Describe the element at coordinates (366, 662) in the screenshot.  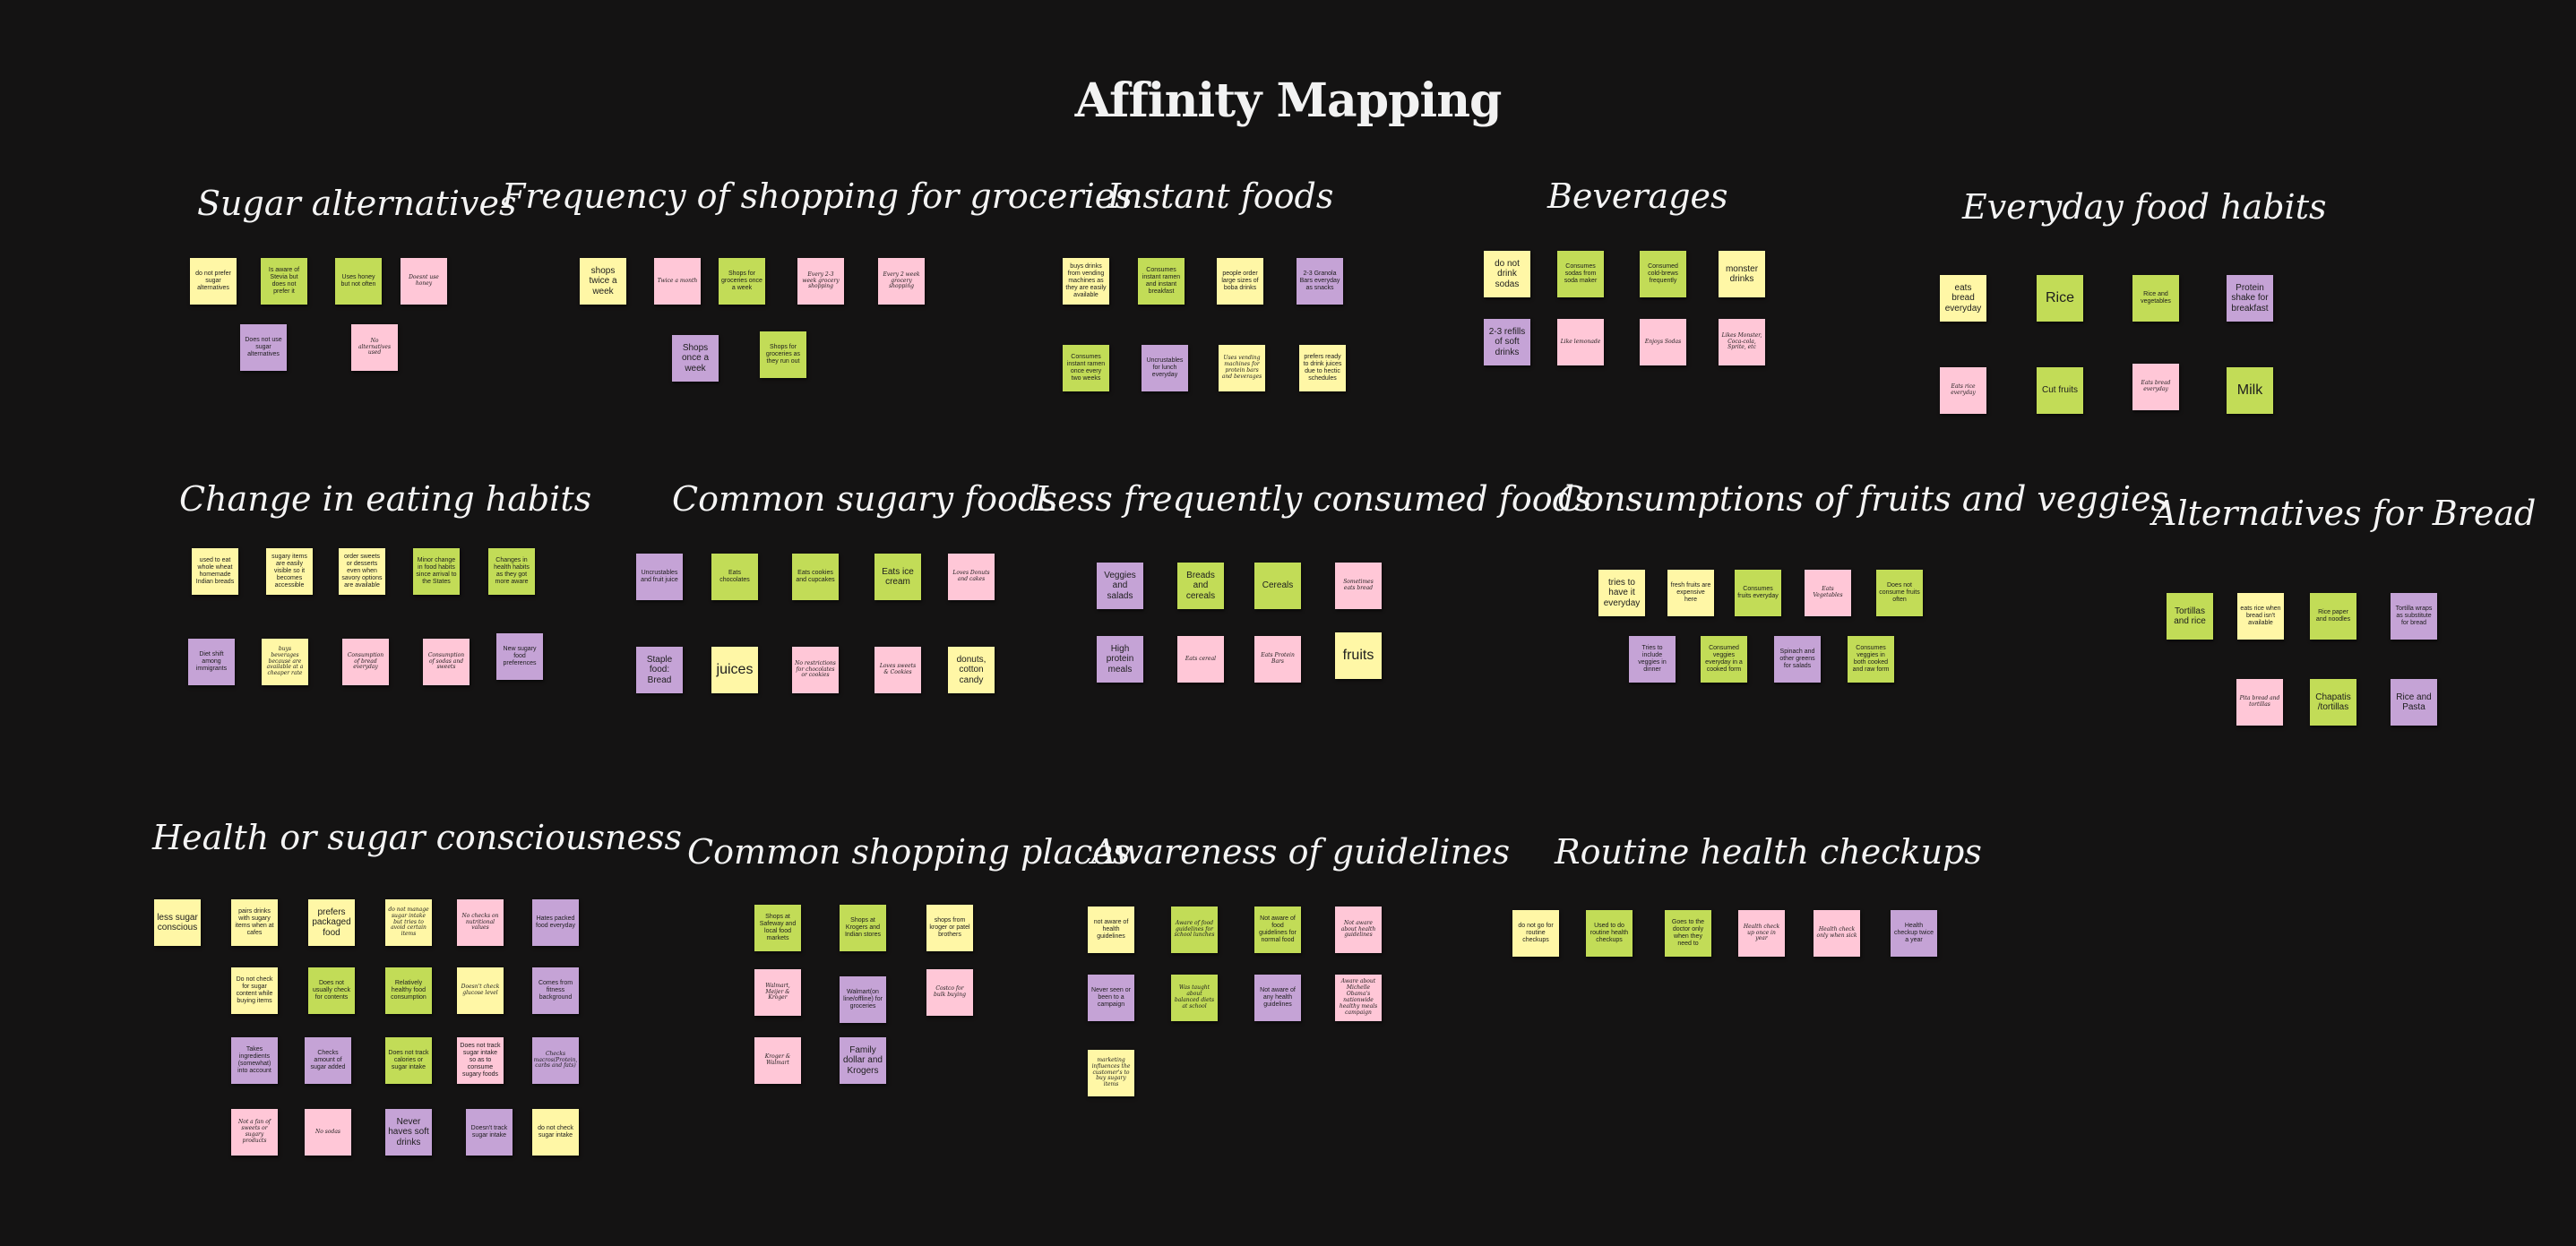
I see `sticky-note-change-in-eating-habits: Consumption of bread everyday` at that location.